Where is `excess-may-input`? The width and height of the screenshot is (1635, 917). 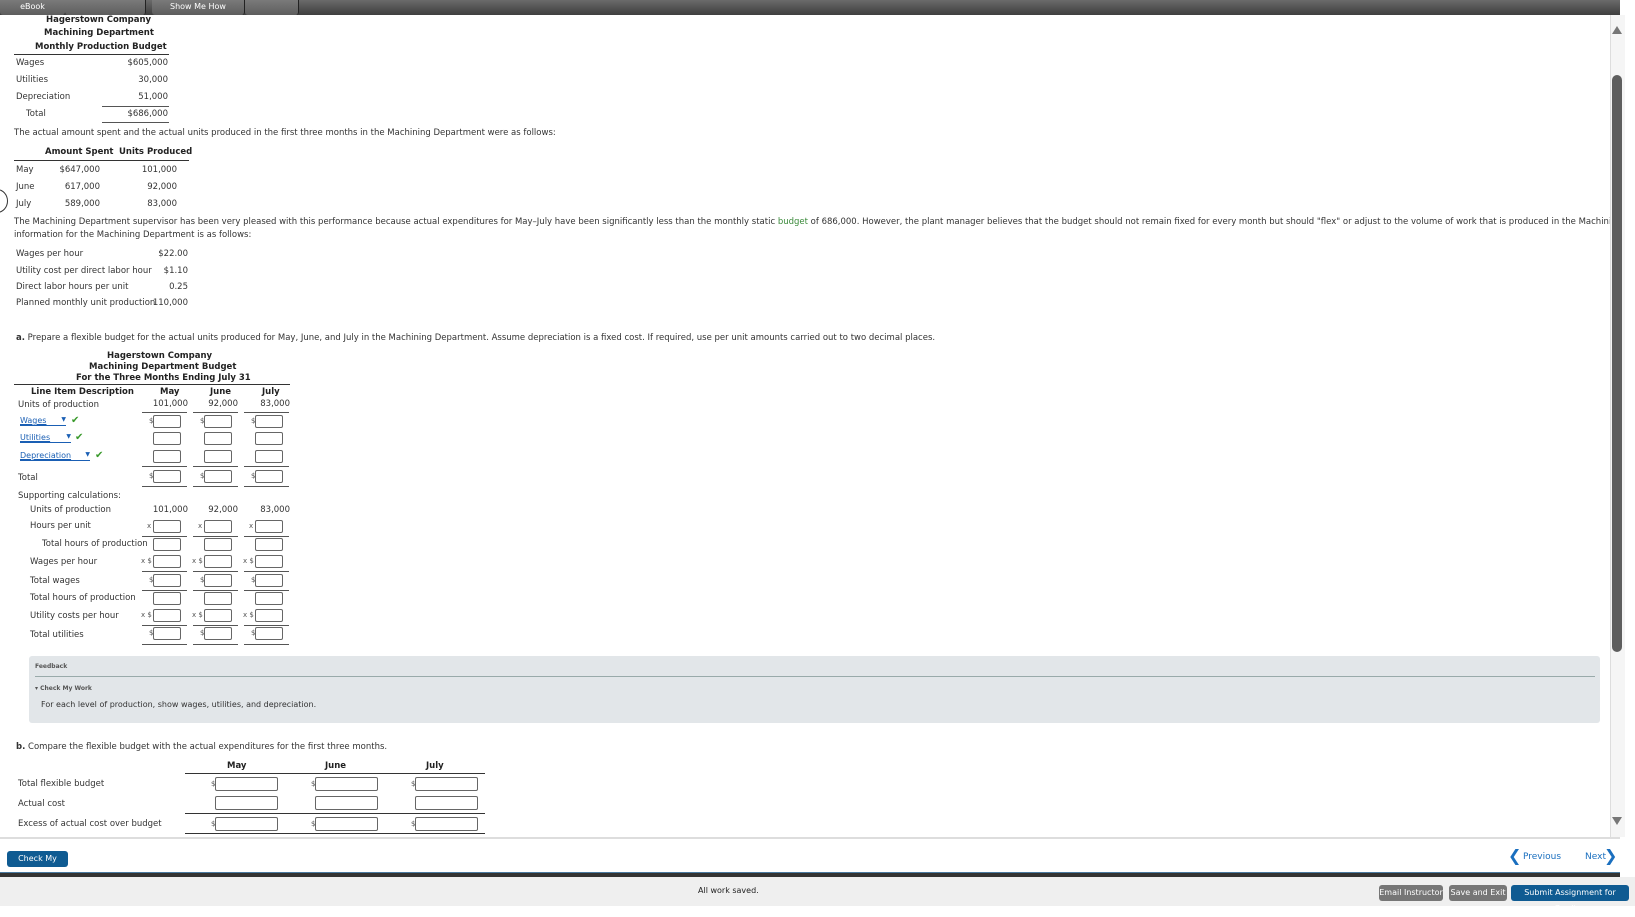 excess-may-input is located at coordinates (246, 824).